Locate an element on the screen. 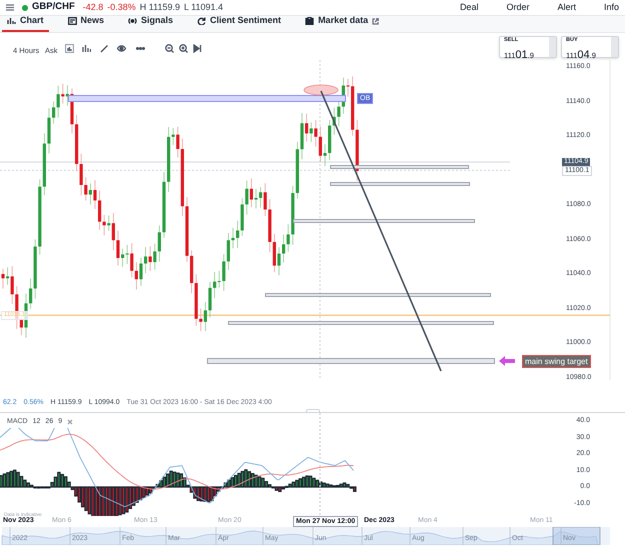  target-label: main swing target is located at coordinates (556, 361).